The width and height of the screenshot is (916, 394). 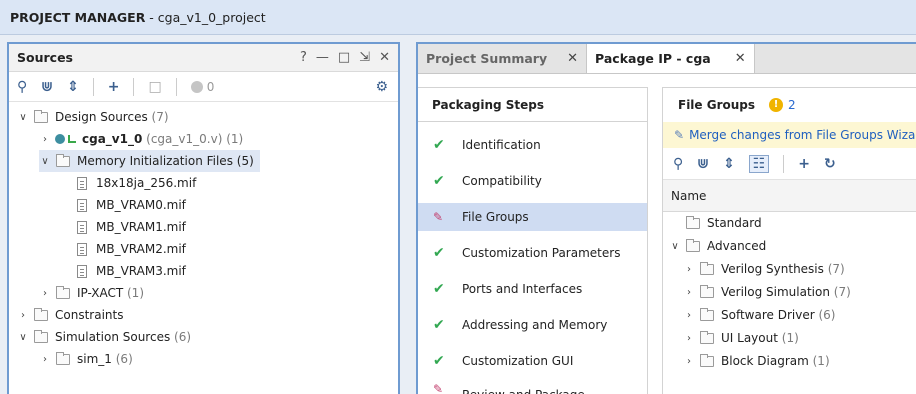 What do you see at coordinates (717, 105) in the screenshot?
I see `file-groups-title: File Groups` at bounding box center [717, 105].